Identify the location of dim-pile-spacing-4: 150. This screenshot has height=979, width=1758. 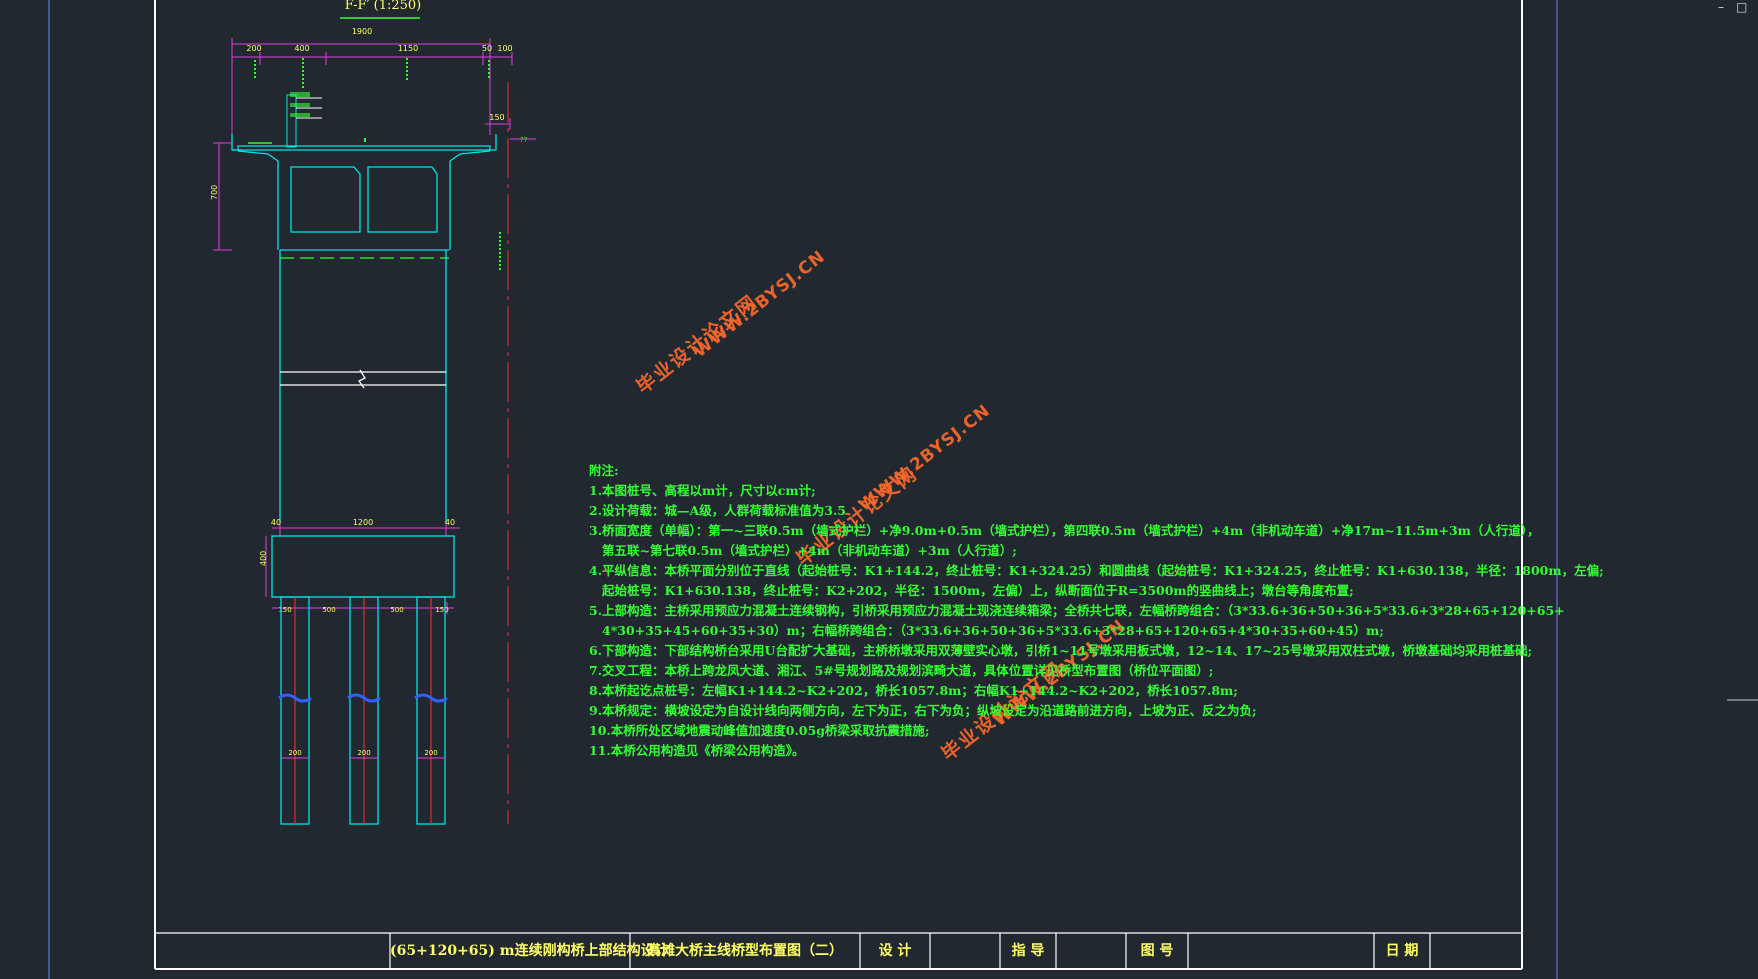
(441, 610).